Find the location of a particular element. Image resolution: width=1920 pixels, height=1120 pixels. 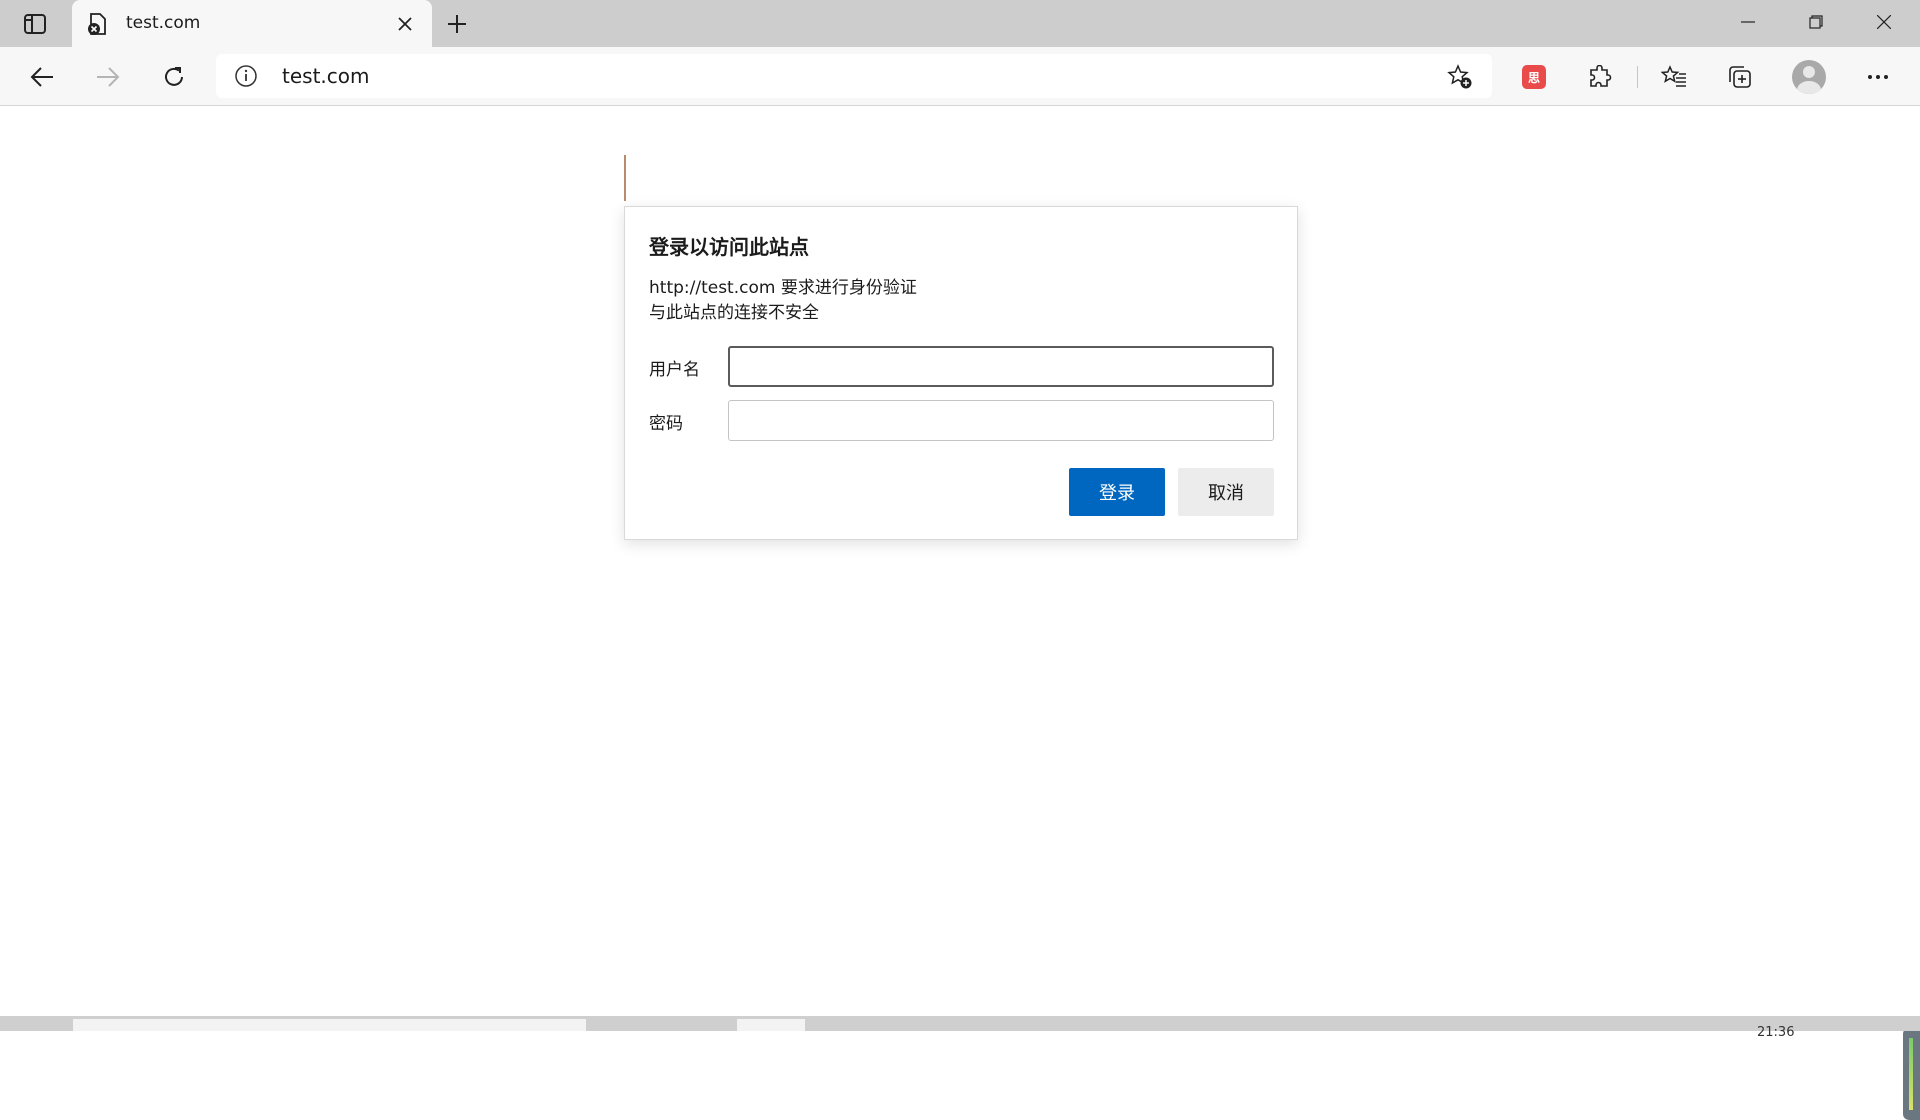

username-label: 用户名 is located at coordinates (674, 370).